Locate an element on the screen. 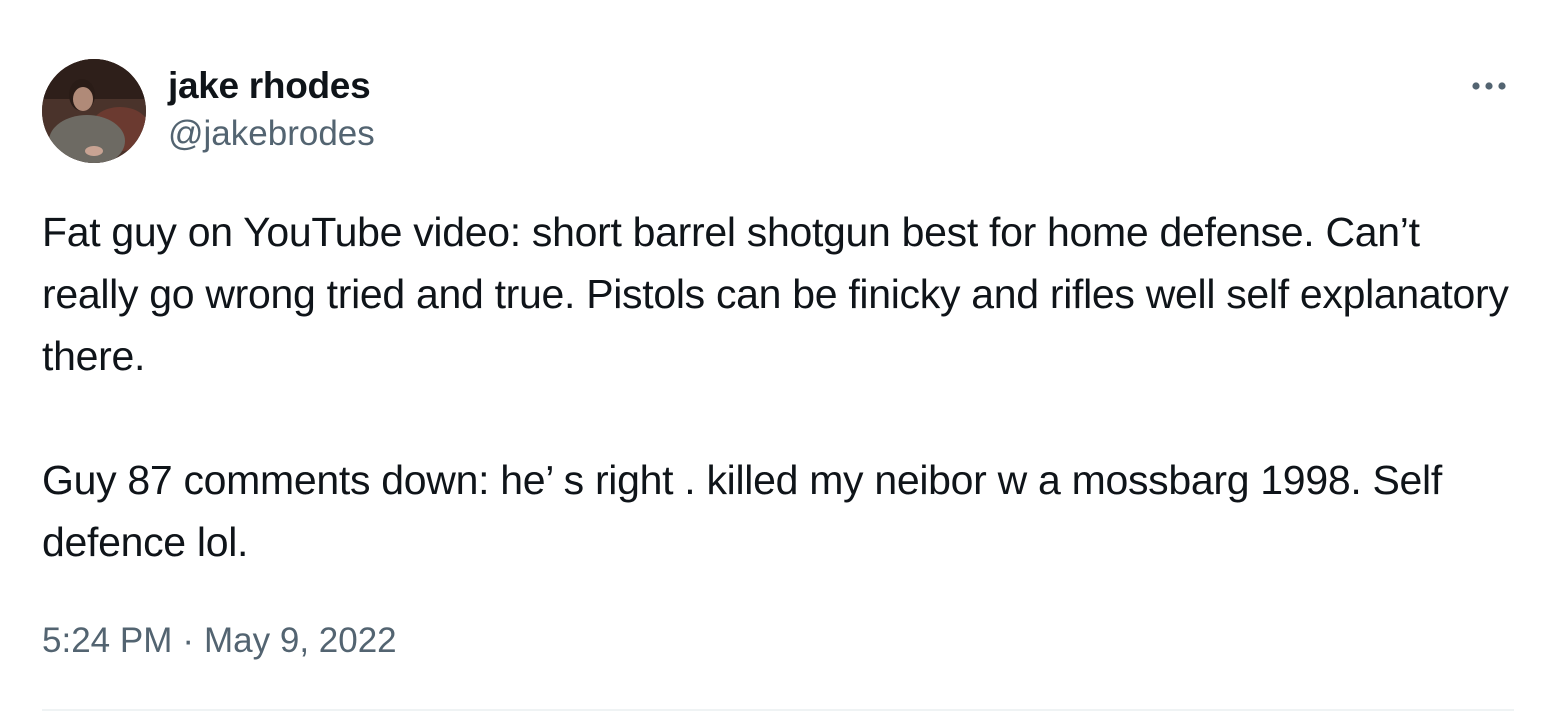 This screenshot has height=712, width=1554. more-options-button is located at coordinates (1490, 86).